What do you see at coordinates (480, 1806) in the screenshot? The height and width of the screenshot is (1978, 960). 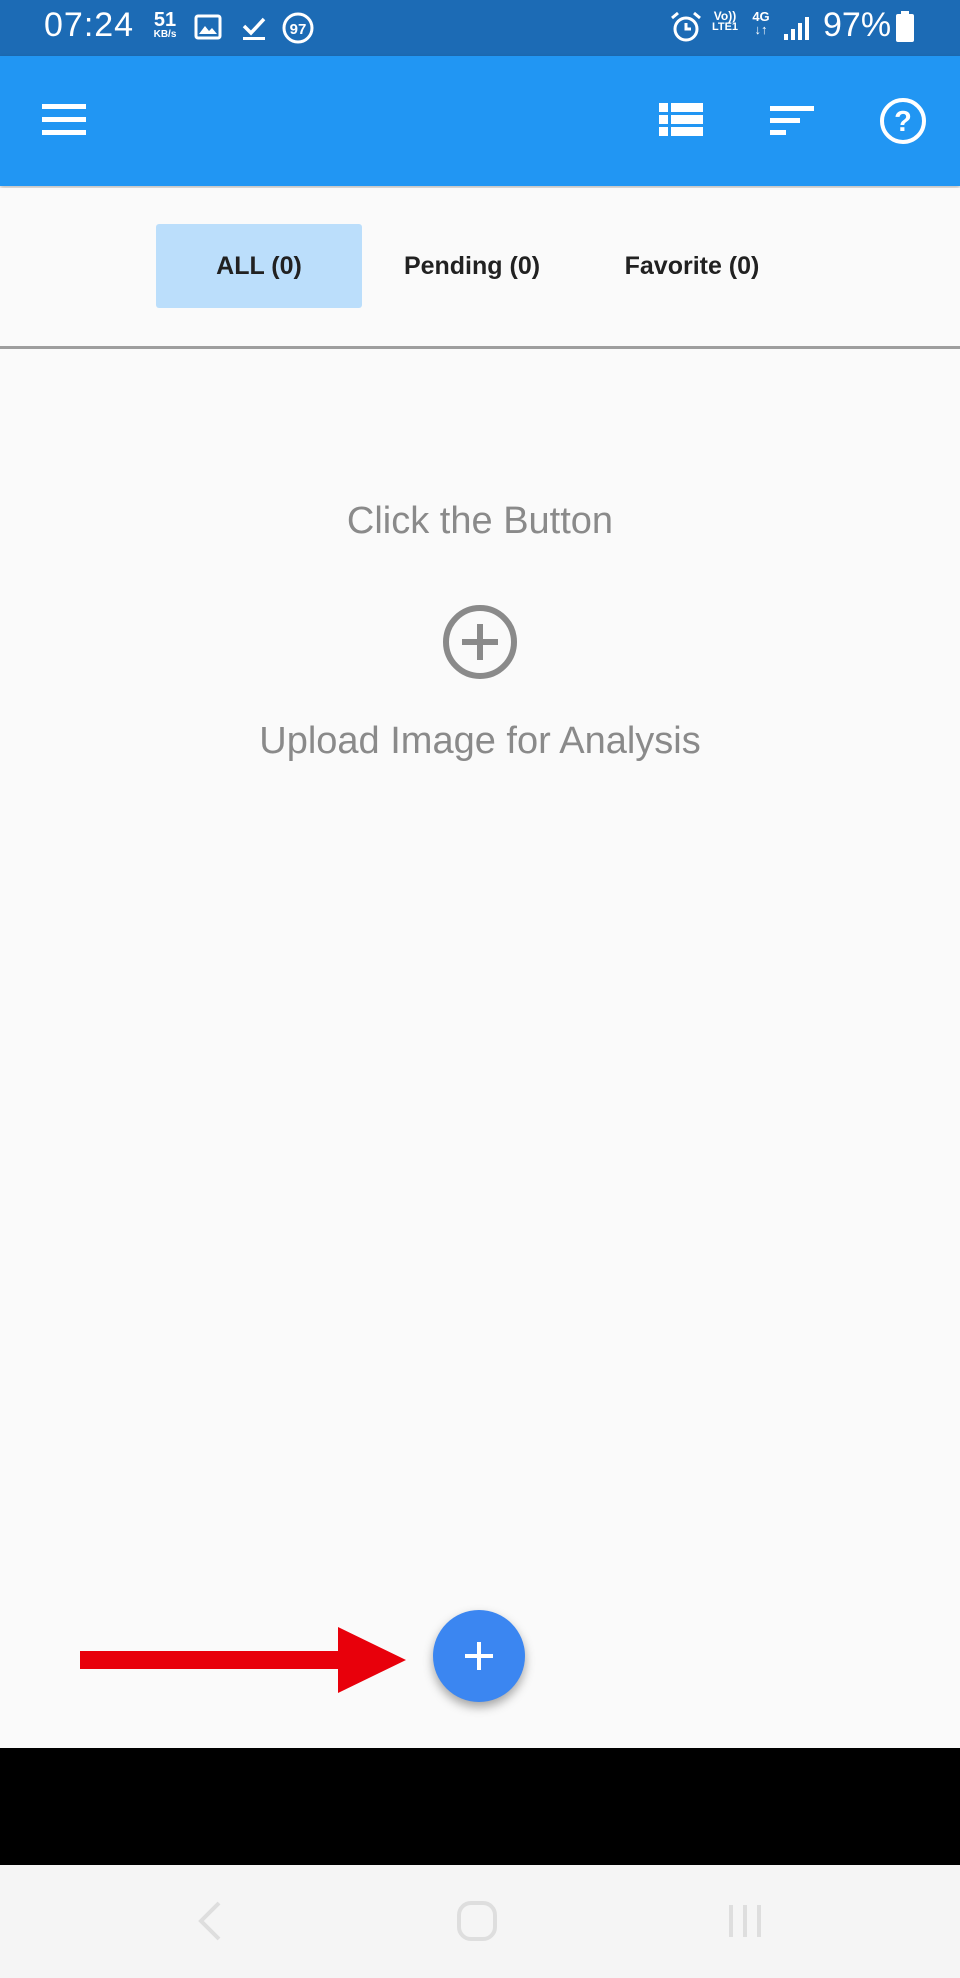 I see `black-area` at bounding box center [480, 1806].